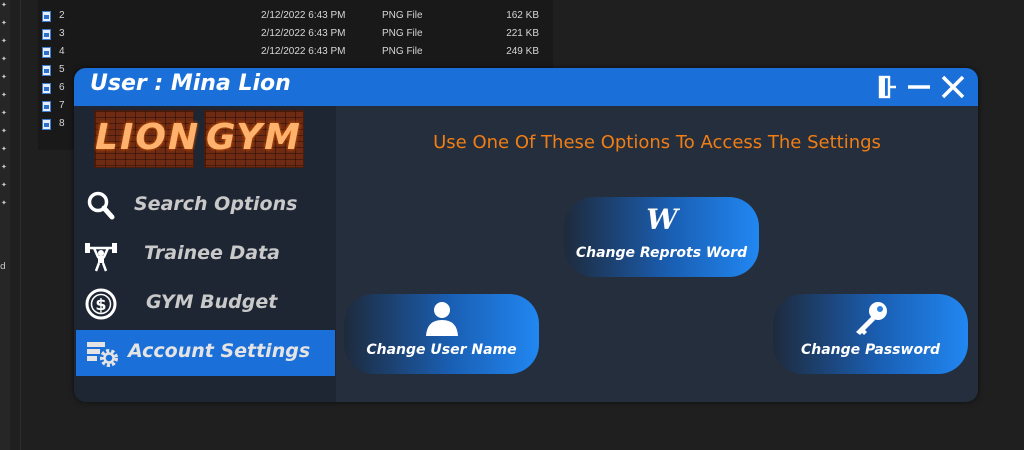 Image resolution: width=1024 pixels, height=450 pixels. I want to click on key-icon, so click(871, 318).